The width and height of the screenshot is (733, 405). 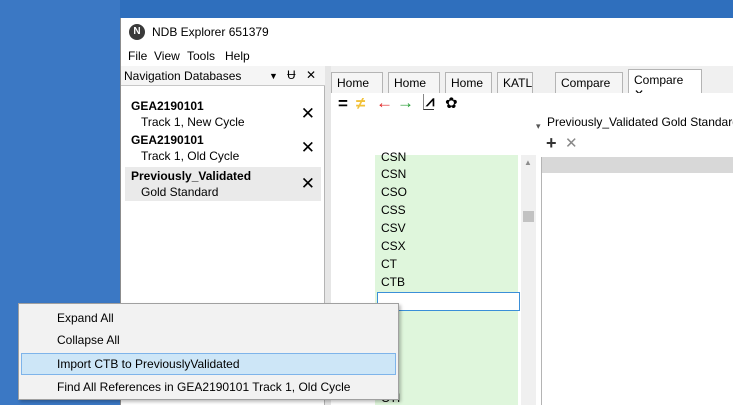 What do you see at coordinates (541, 281) in the screenshot?
I see `detail-panel-border` at bounding box center [541, 281].